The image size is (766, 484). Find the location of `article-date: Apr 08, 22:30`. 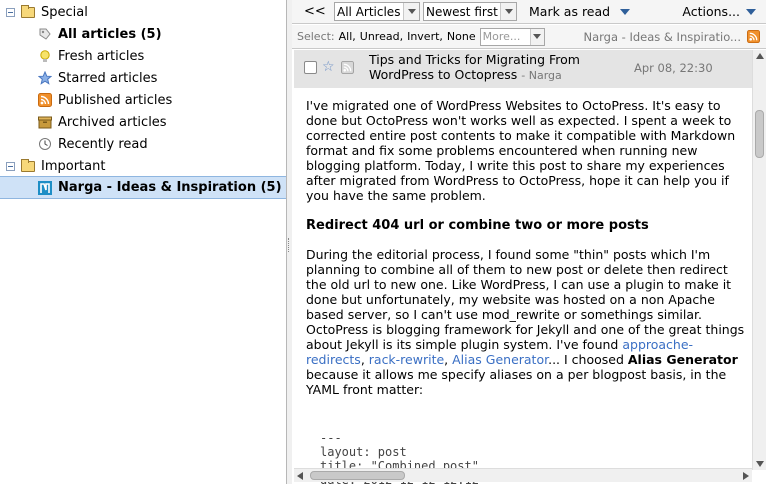

article-date: Apr 08, 22:30 is located at coordinates (673, 68).